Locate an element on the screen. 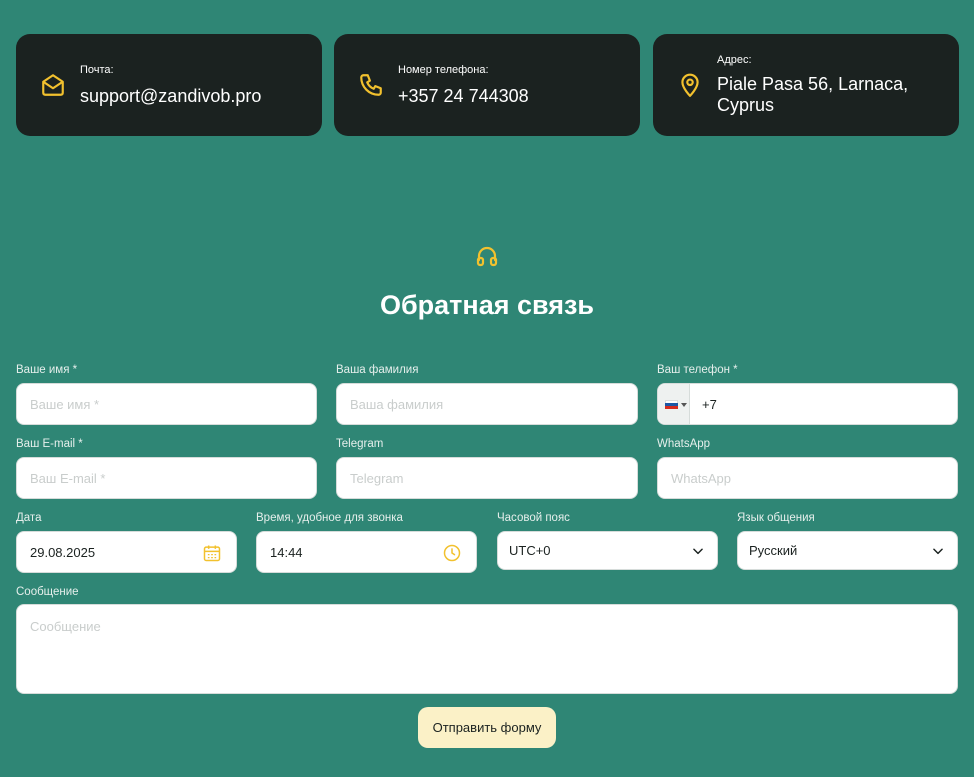 This screenshot has height=777, width=974. language-label: Язык общения is located at coordinates (776, 518).